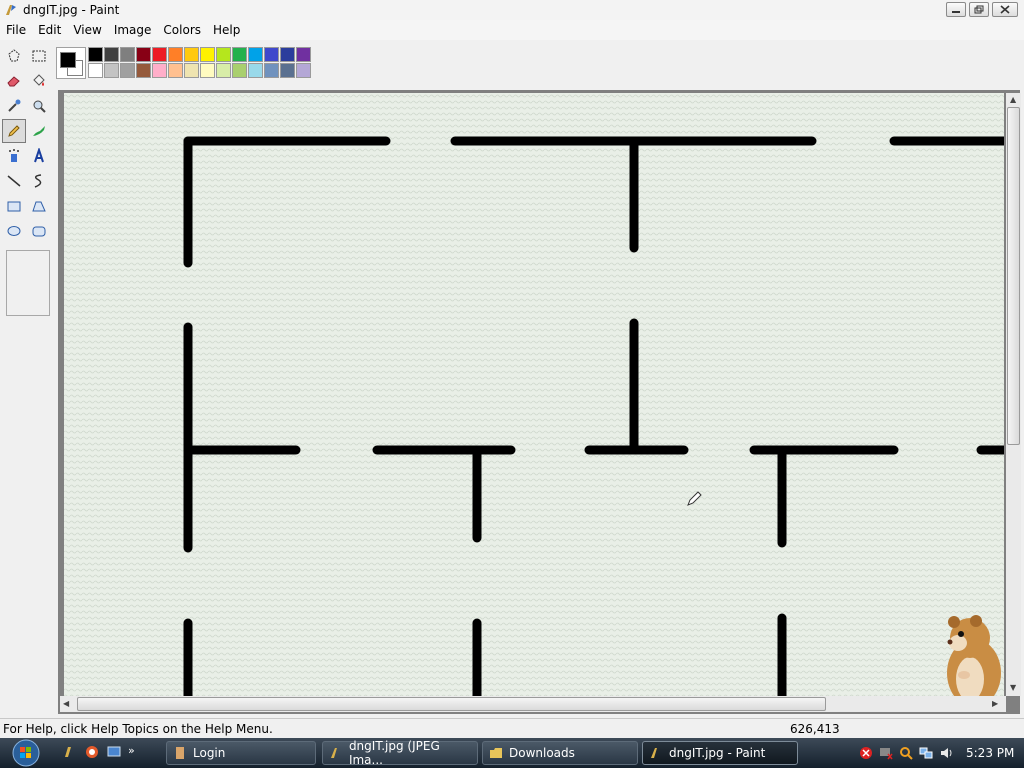 Image resolution: width=1024 pixels, height=768 pixels. Describe the element at coordinates (926, 753) in the screenshot. I see `network-icon` at that location.